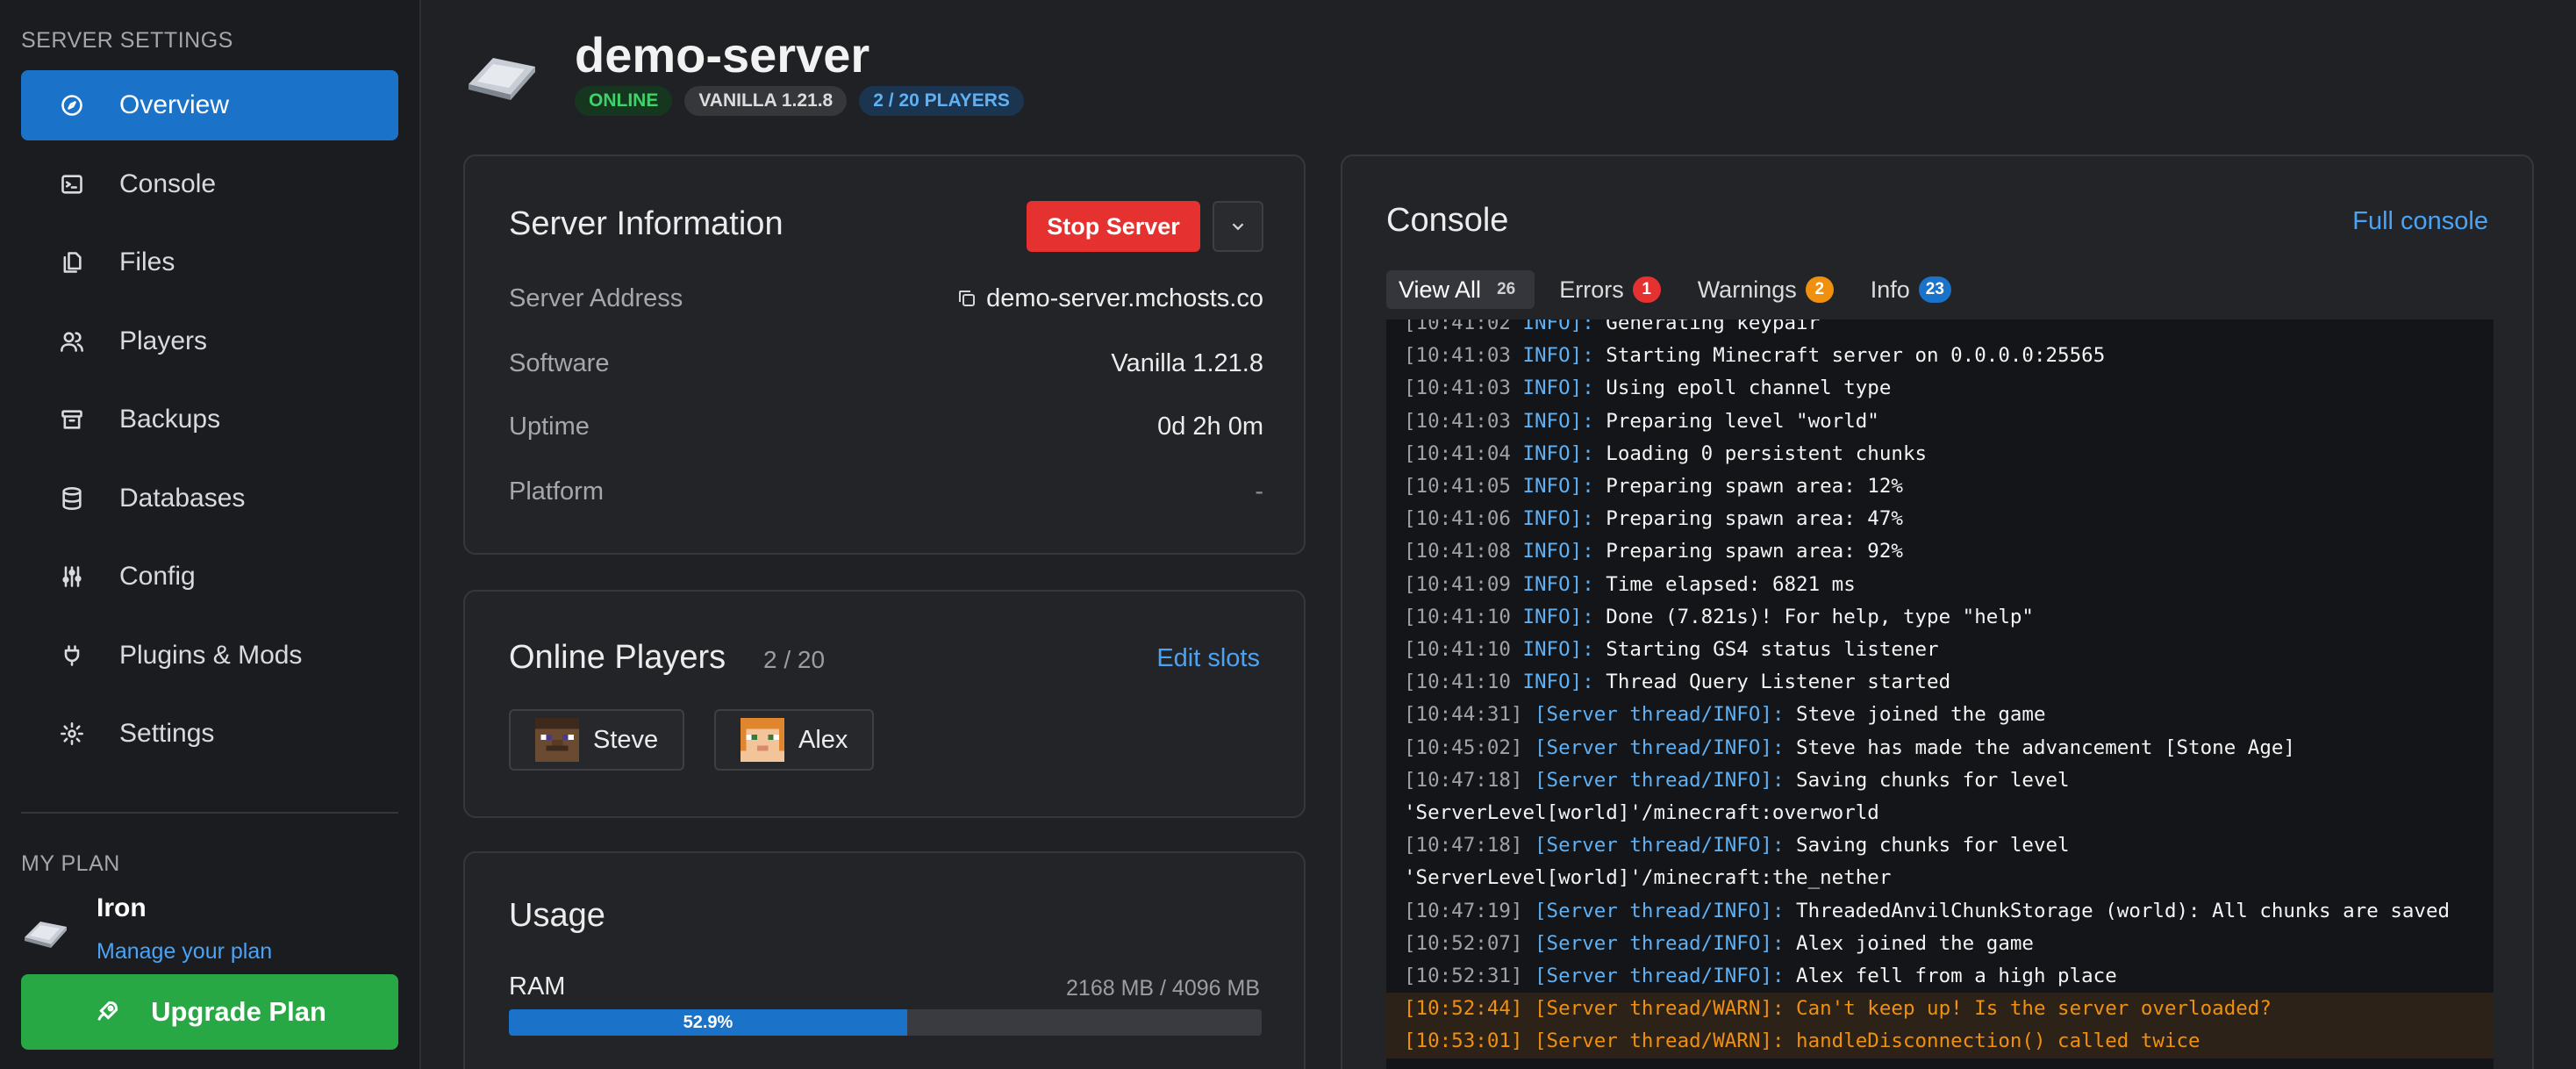  What do you see at coordinates (168, 183) in the screenshot?
I see `sidebar-item-label: Console` at bounding box center [168, 183].